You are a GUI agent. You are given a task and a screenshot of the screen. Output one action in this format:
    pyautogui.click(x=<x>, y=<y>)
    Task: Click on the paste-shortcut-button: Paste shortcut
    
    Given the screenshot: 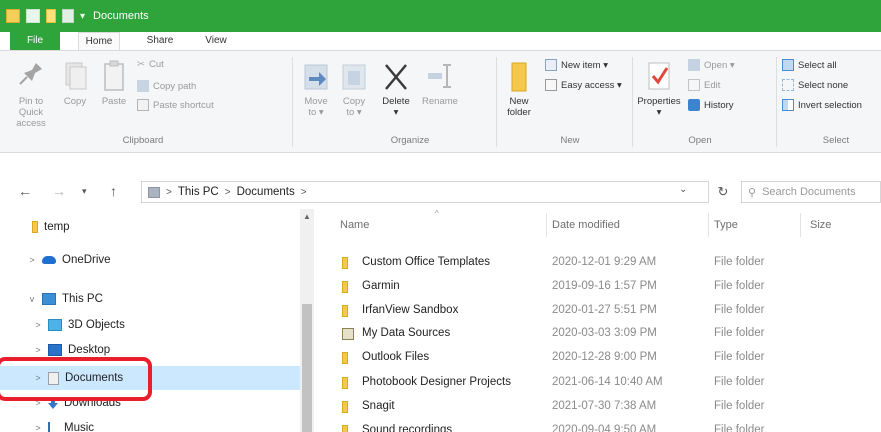 What is the action you would take?
    pyautogui.click(x=175, y=105)
    